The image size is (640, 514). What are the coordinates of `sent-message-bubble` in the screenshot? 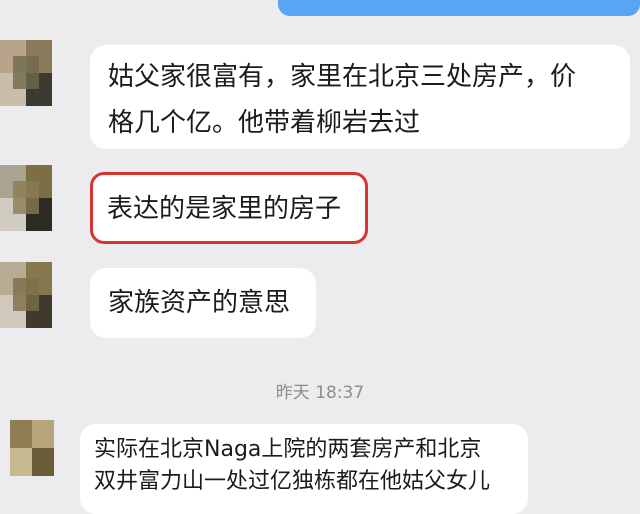 It's located at (459, 8).